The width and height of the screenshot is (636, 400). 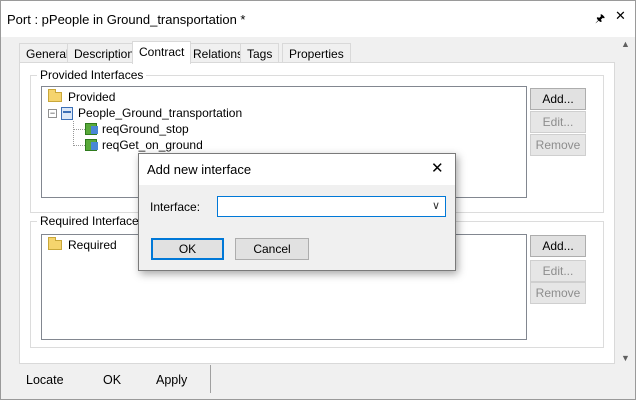 I want to click on vertical-scrollbar: ▲ ▼, so click(x=625, y=201).